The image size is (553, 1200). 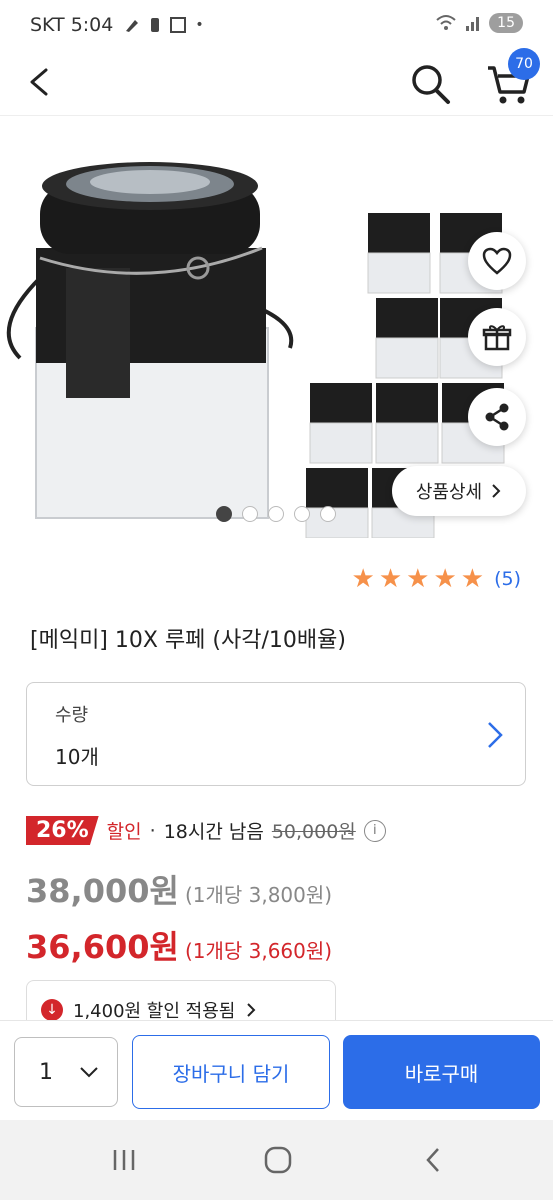 I want to click on pen-icon, so click(x=132, y=26).